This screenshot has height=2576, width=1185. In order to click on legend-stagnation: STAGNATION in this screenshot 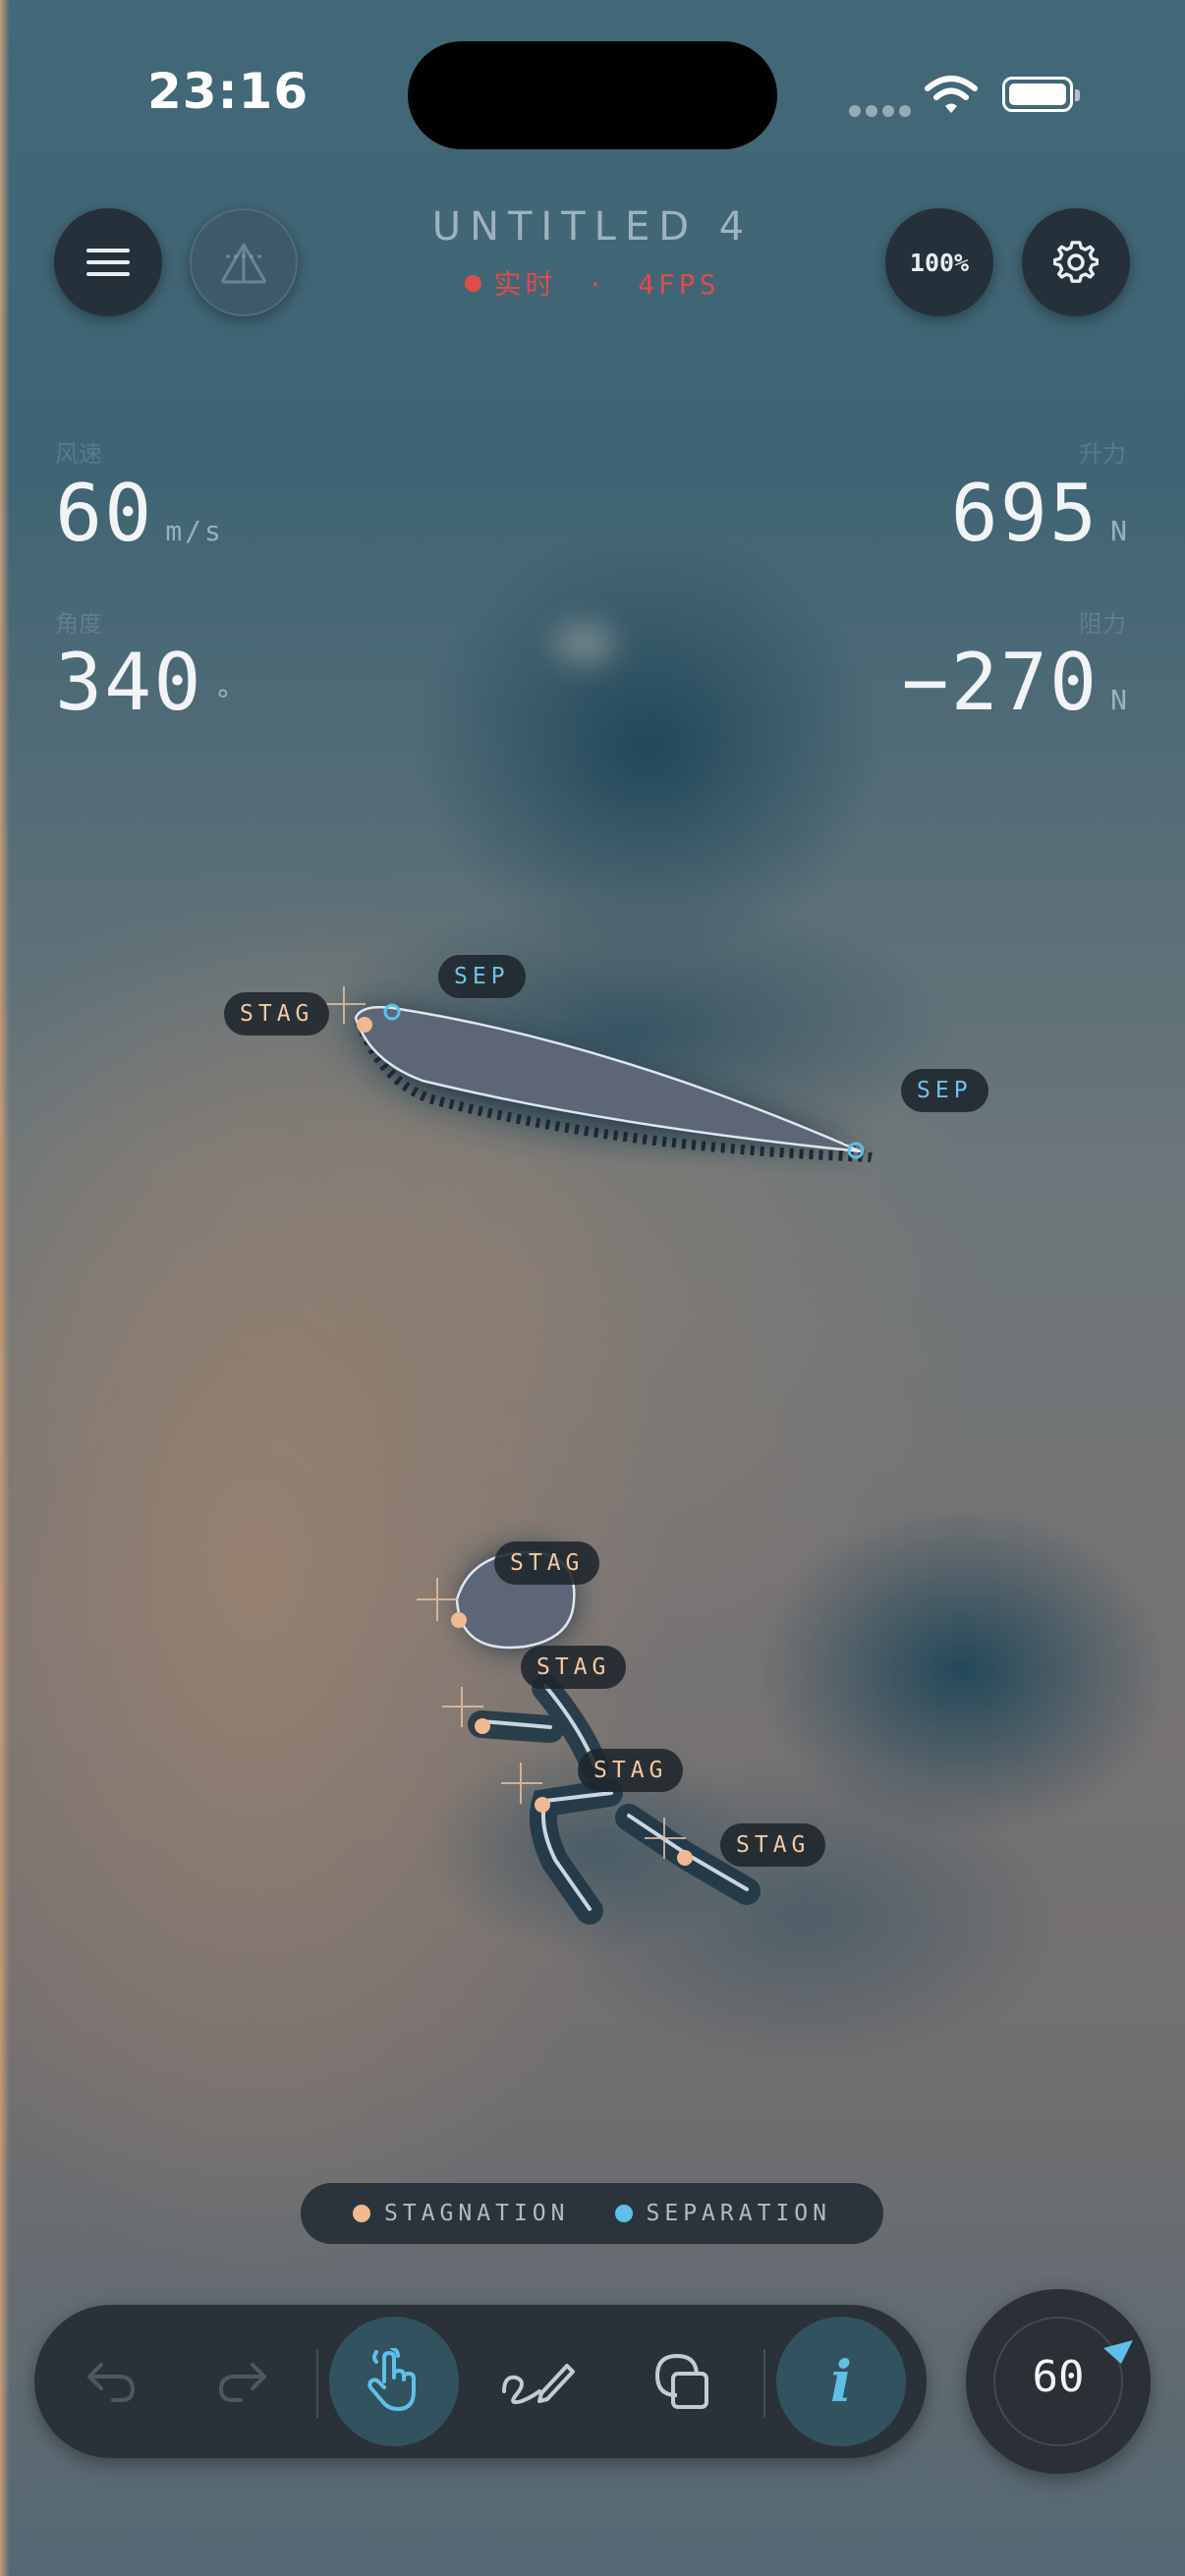, I will do `click(461, 2213)`.